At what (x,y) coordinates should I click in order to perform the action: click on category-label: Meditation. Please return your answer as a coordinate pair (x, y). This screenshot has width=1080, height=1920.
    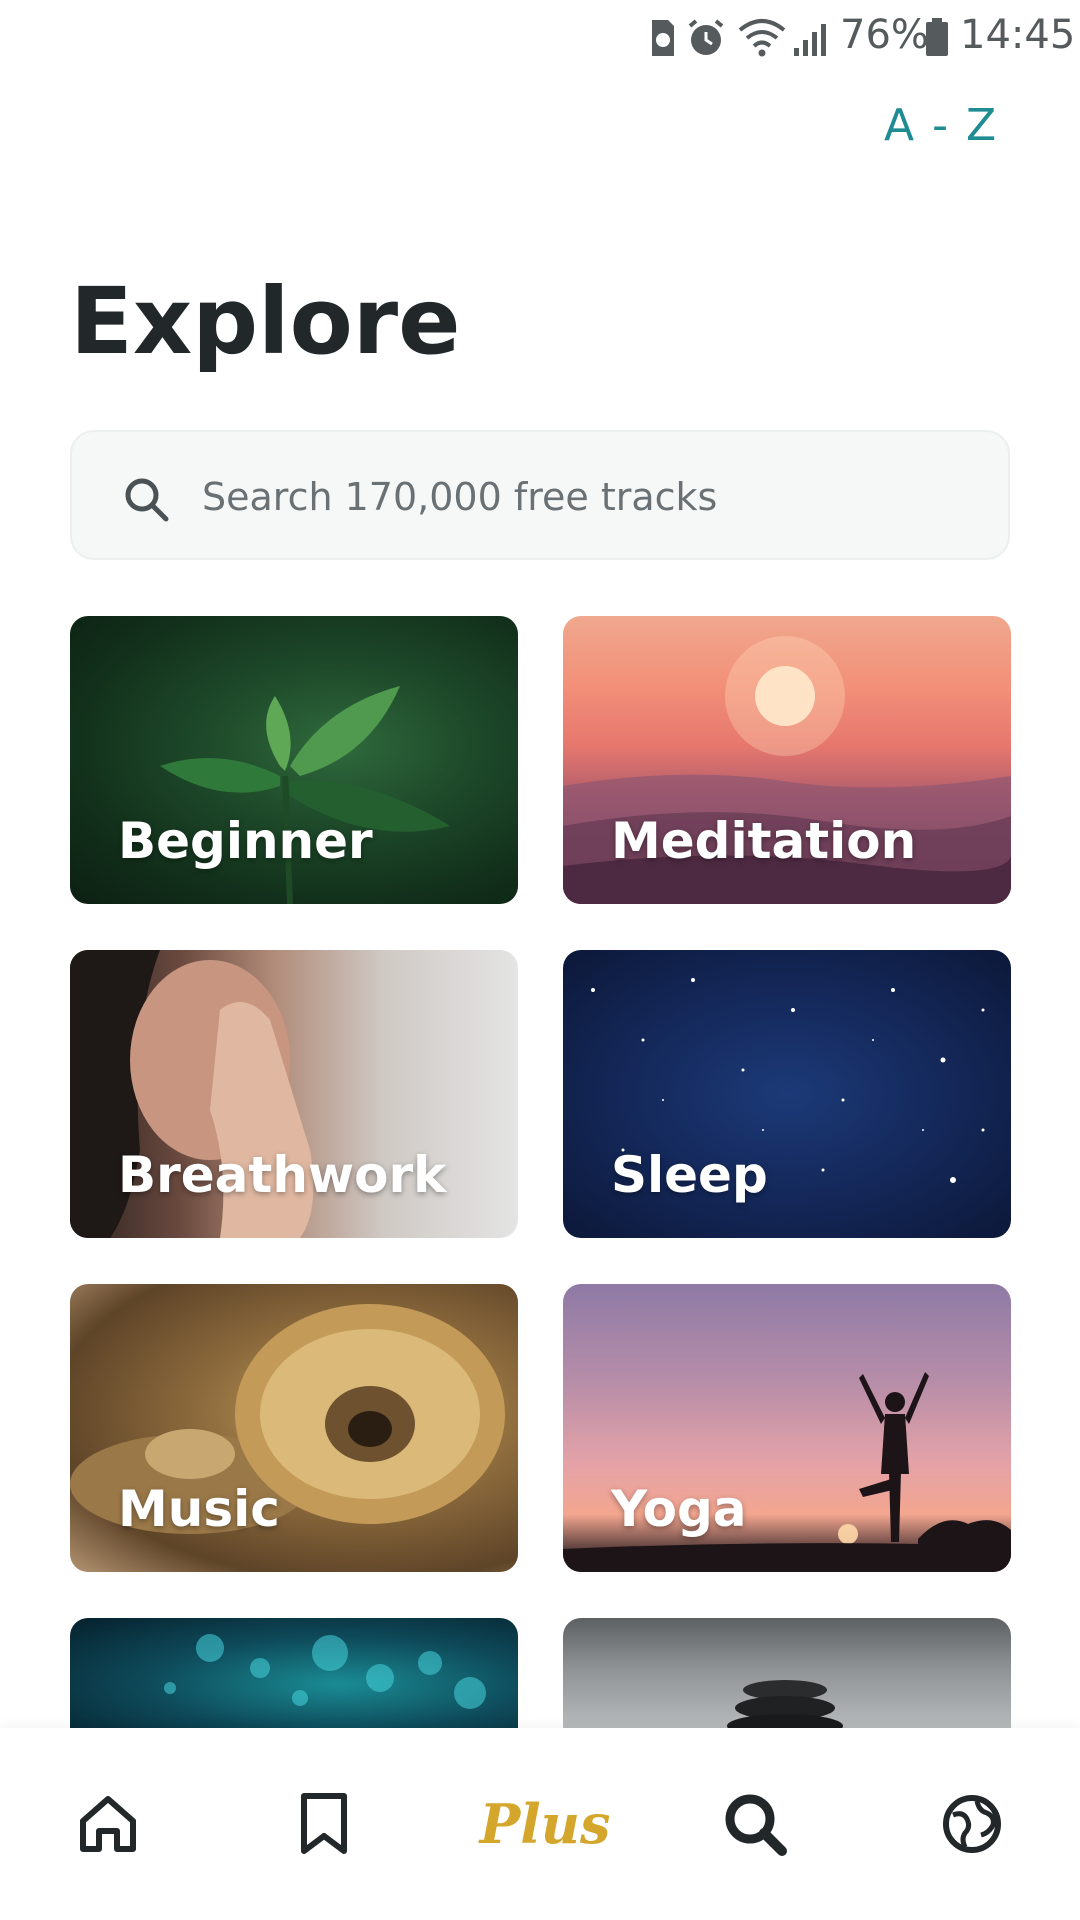
    Looking at the image, I should click on (764, 841).